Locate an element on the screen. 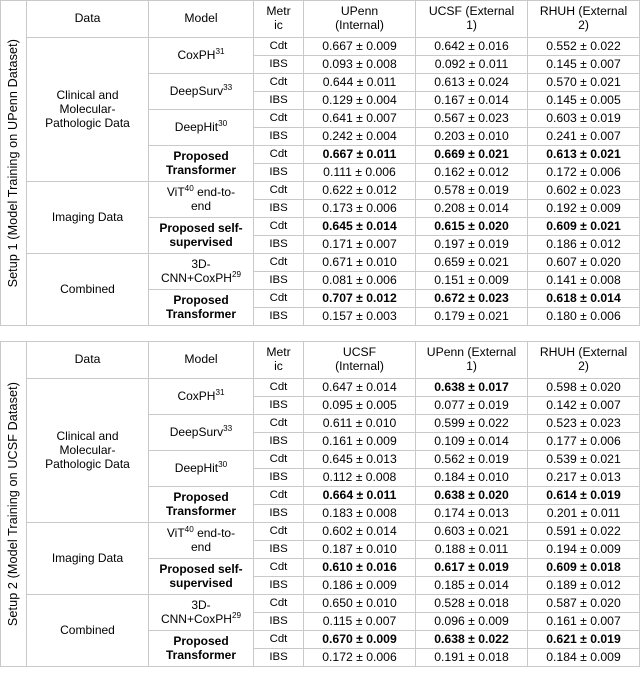 The width and height of the screenshot is (640, 689). header-data: Data is located at coordinates (87, 19).